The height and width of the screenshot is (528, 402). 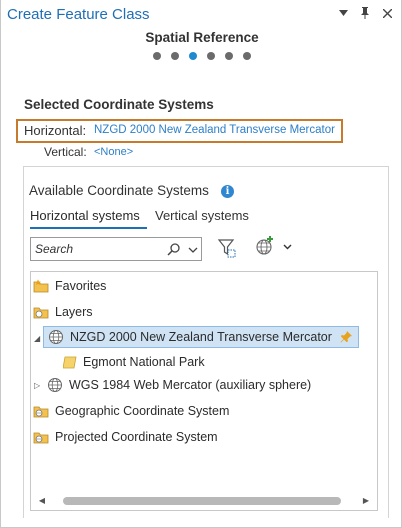 I want to click on horizontal-label: Horizontal:, so click(x=55, y=130).